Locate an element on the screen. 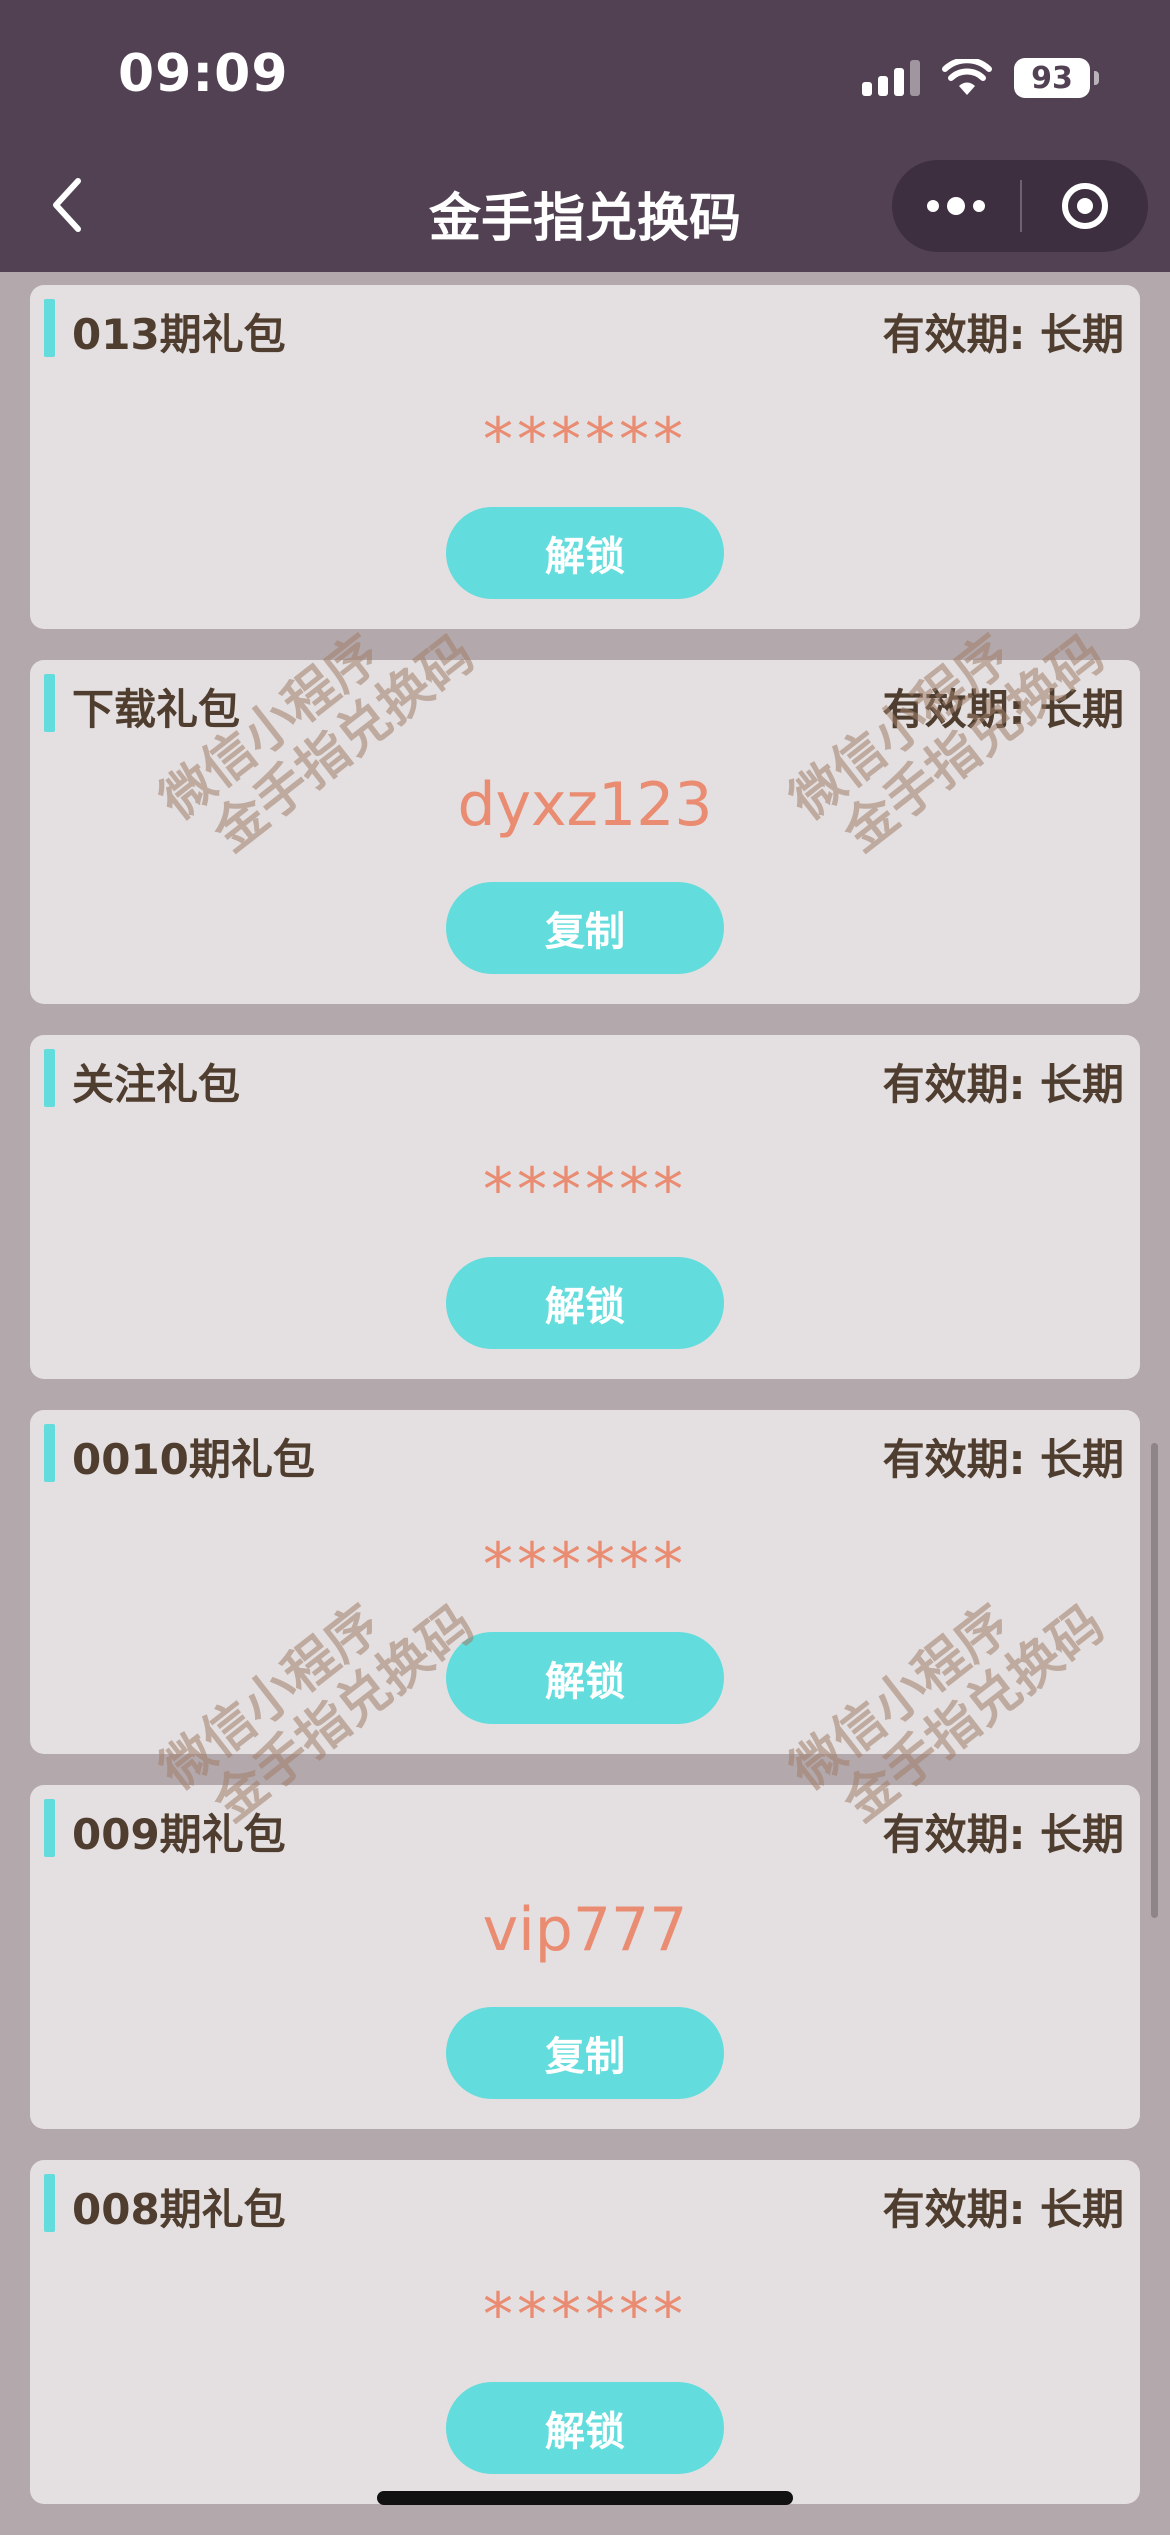  status-time: 09:09 is located at coordinates (203, 74).